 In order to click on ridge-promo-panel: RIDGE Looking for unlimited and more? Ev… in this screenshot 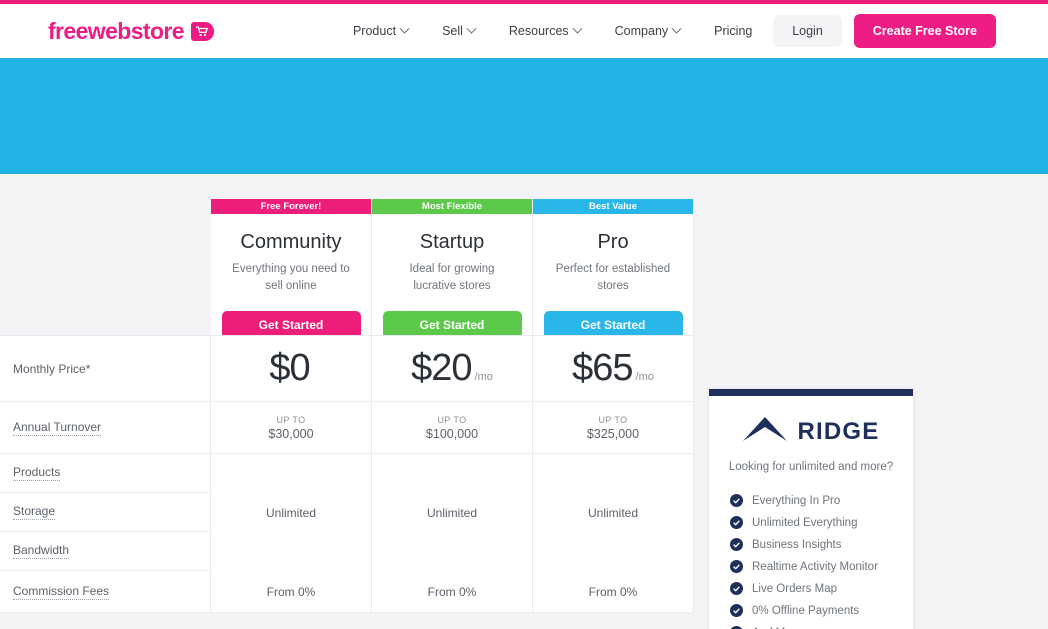, I will do `click(811, 509)`.